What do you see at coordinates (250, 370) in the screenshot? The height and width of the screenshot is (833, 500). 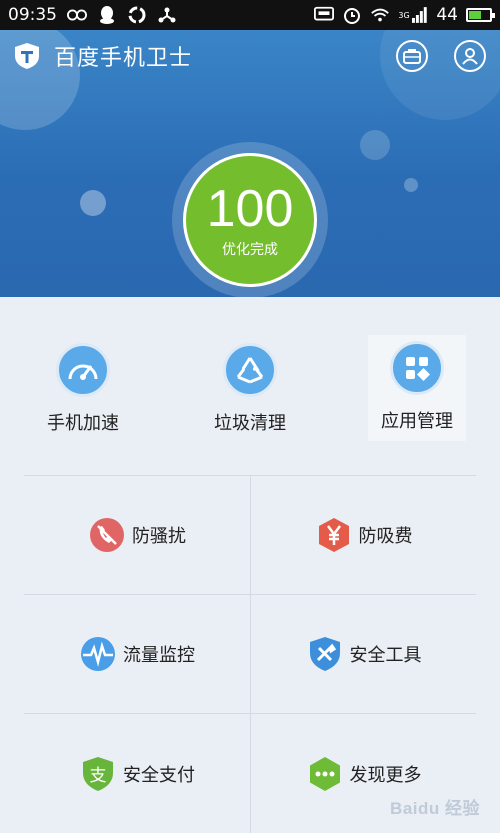 I see `recycle-icon` at bounding box center [250, 370].